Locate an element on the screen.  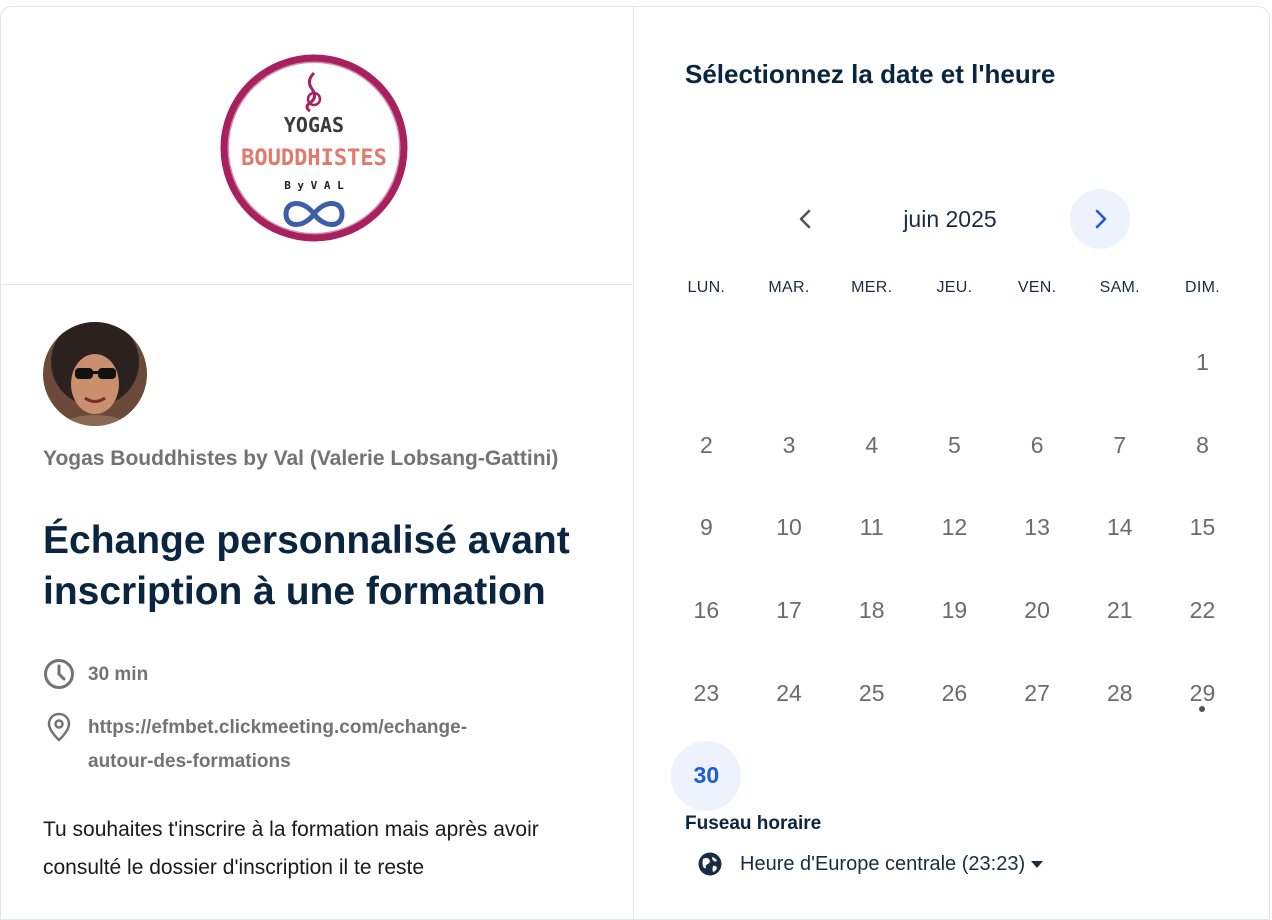
weekday-label: DIM. is located at coordinates (1202, 287).